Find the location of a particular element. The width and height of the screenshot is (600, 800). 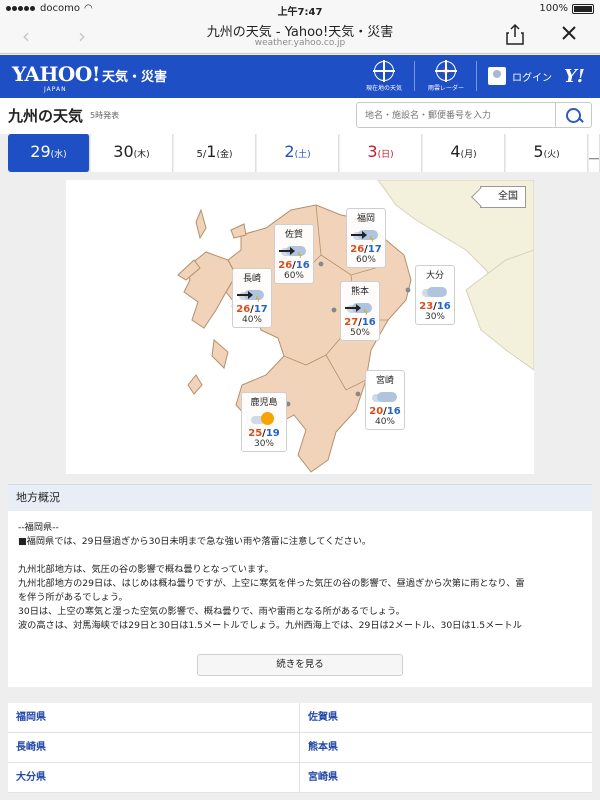

list-row: 大分県 宮崎県 is located at coordinates (300, 778).